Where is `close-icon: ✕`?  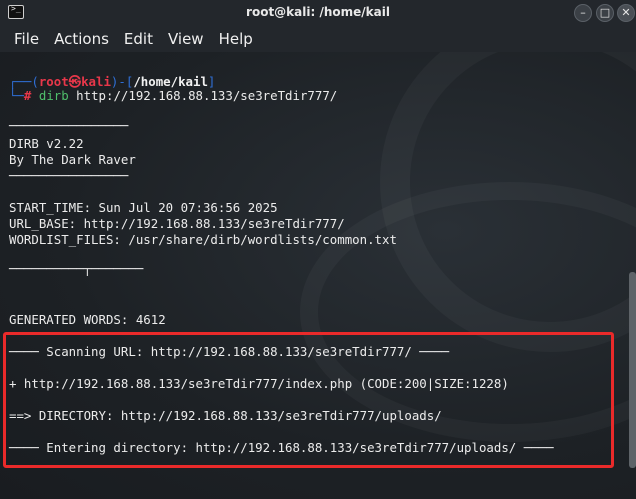 close-icon: ✕ is located at coordinates (626, 12).